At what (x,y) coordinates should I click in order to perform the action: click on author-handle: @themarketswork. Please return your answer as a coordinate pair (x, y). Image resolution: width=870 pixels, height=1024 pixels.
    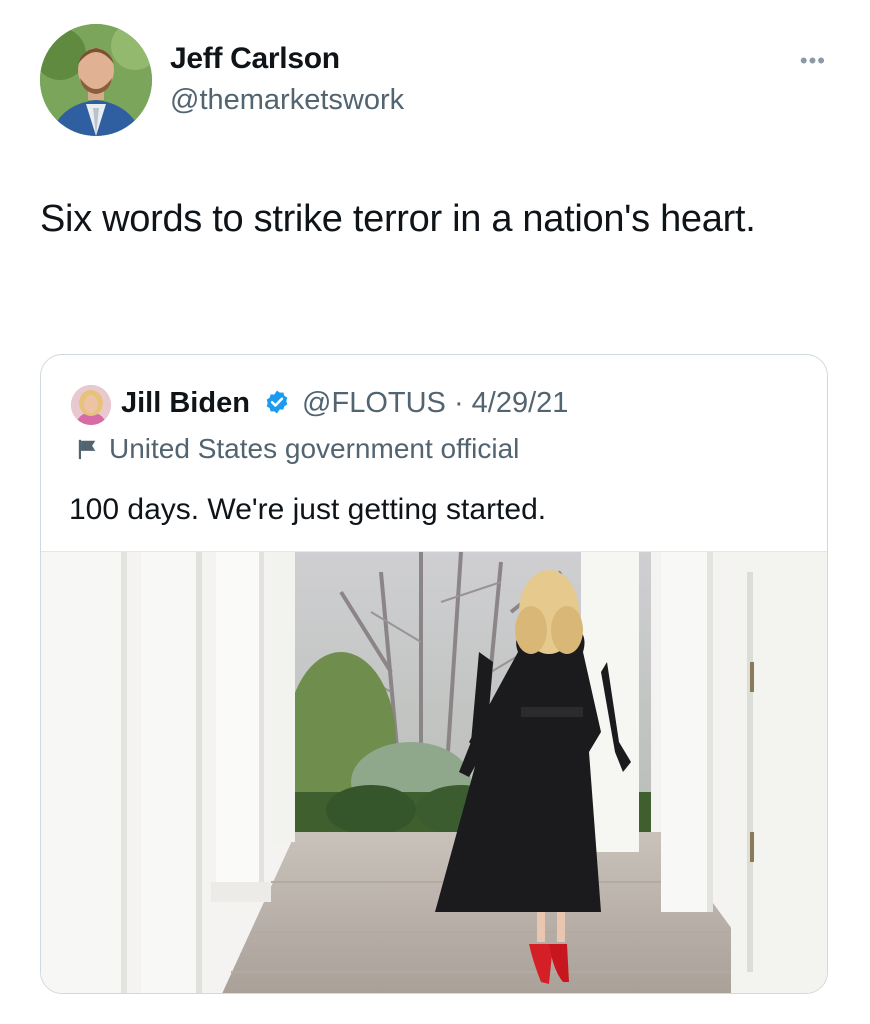
    Looking at the image, I should click on (287, 100).